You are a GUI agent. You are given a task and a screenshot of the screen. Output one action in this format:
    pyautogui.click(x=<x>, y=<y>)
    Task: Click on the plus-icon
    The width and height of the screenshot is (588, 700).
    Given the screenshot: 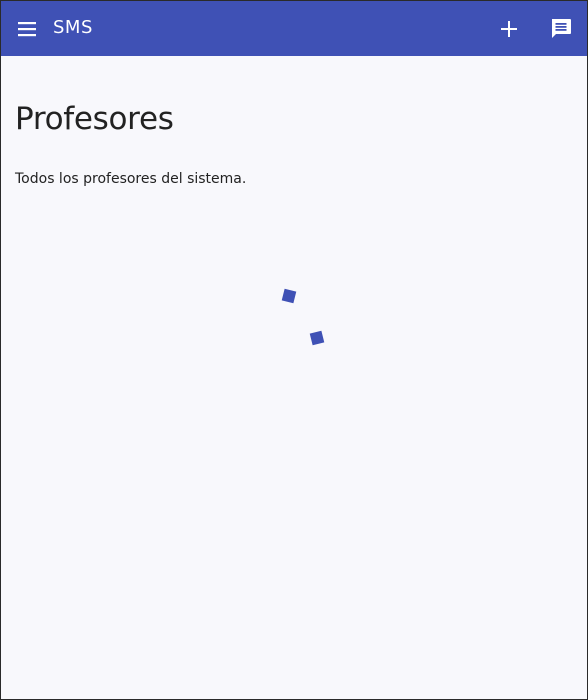 What is the action you would take?
    pyautogui.click(x=509, y=29)
    